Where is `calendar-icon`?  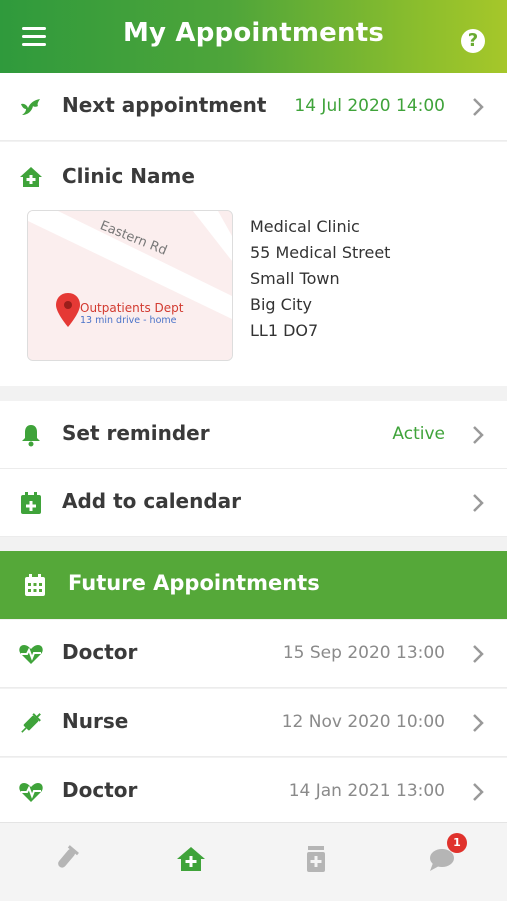 calendar-icon is located at coordinates (35, 585).